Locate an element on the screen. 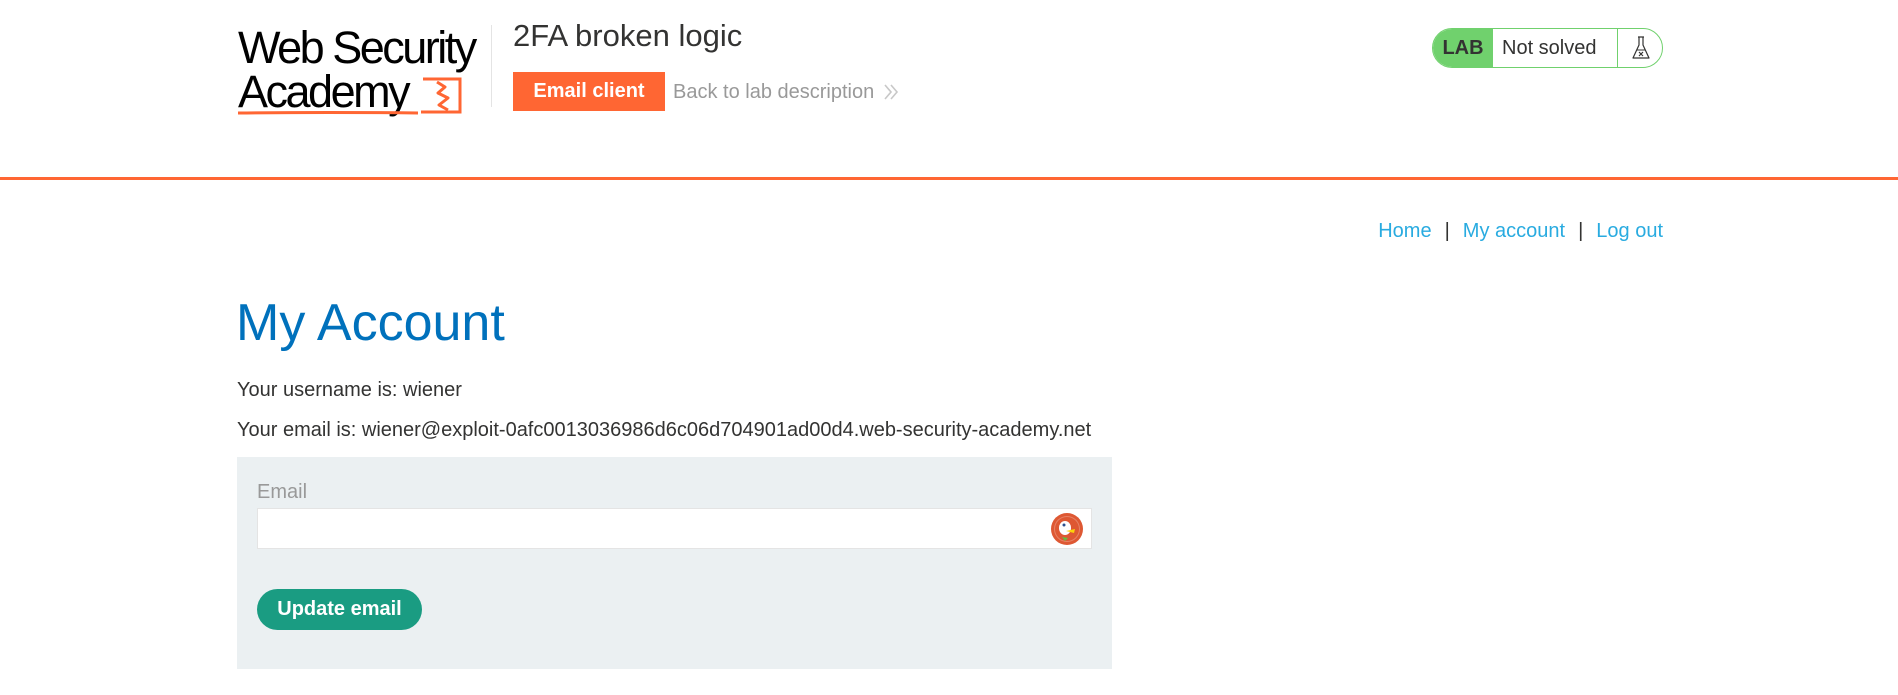 The width and height of the screenshot is (1898, 695). email-field-label: Email is located at coordinates (282, 492).